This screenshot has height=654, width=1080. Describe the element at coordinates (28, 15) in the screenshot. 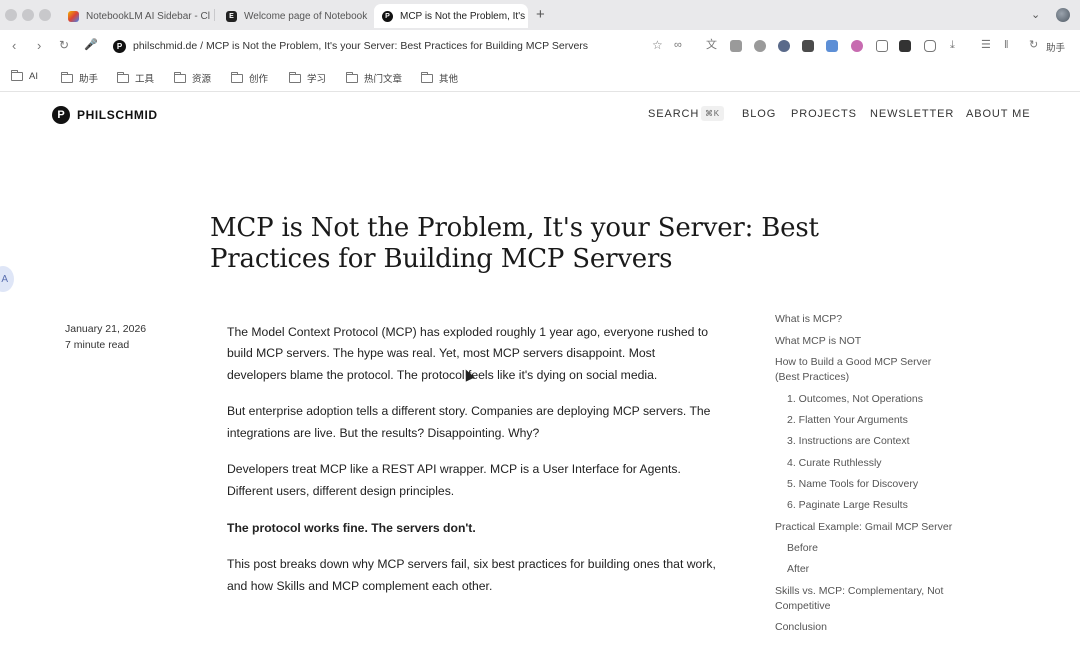

I see `window-minimize-button` at that location.